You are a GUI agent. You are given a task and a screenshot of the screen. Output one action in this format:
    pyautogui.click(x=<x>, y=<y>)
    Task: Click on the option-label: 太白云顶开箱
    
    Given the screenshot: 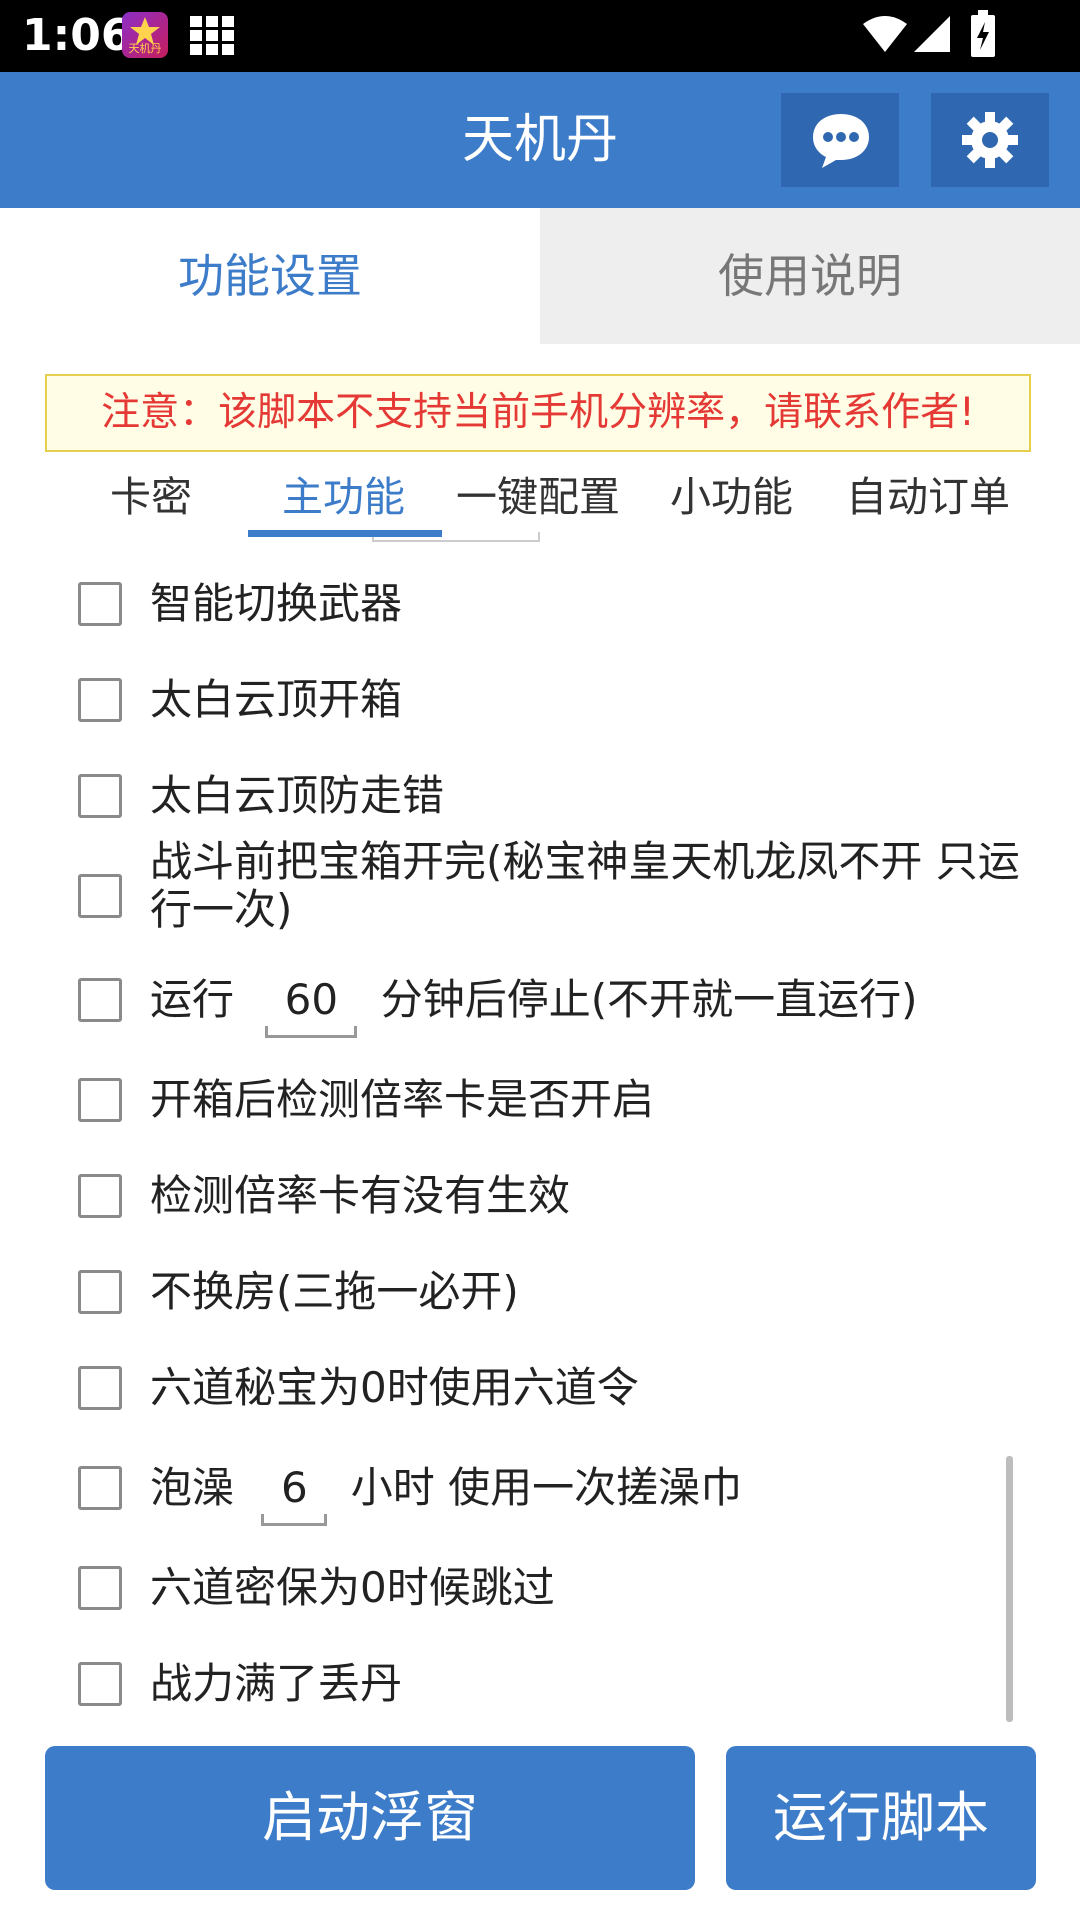 What is the action you would take?
    pyautogui.click(x=276, y=699)
    